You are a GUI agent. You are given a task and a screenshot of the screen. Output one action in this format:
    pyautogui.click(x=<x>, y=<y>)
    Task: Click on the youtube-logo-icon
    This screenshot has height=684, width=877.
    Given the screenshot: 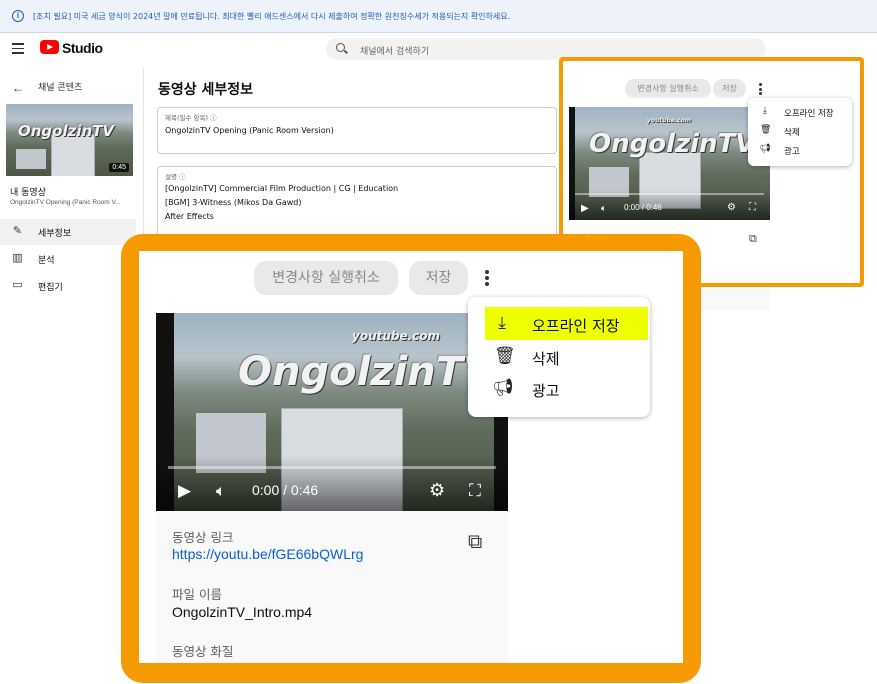 What is the action you would take?
    pyautogui.click(x=49, y=47)
    